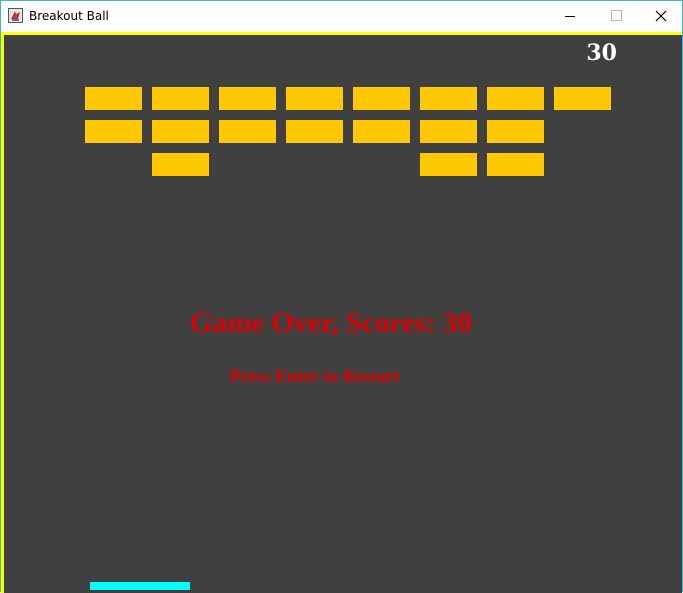 The width and height of the screenshot is (683, 593). What do you see at coordinates (341, 16) in the screenshot?
I see `title-bar: Breakout Ball` at bounding box center [341, 16].